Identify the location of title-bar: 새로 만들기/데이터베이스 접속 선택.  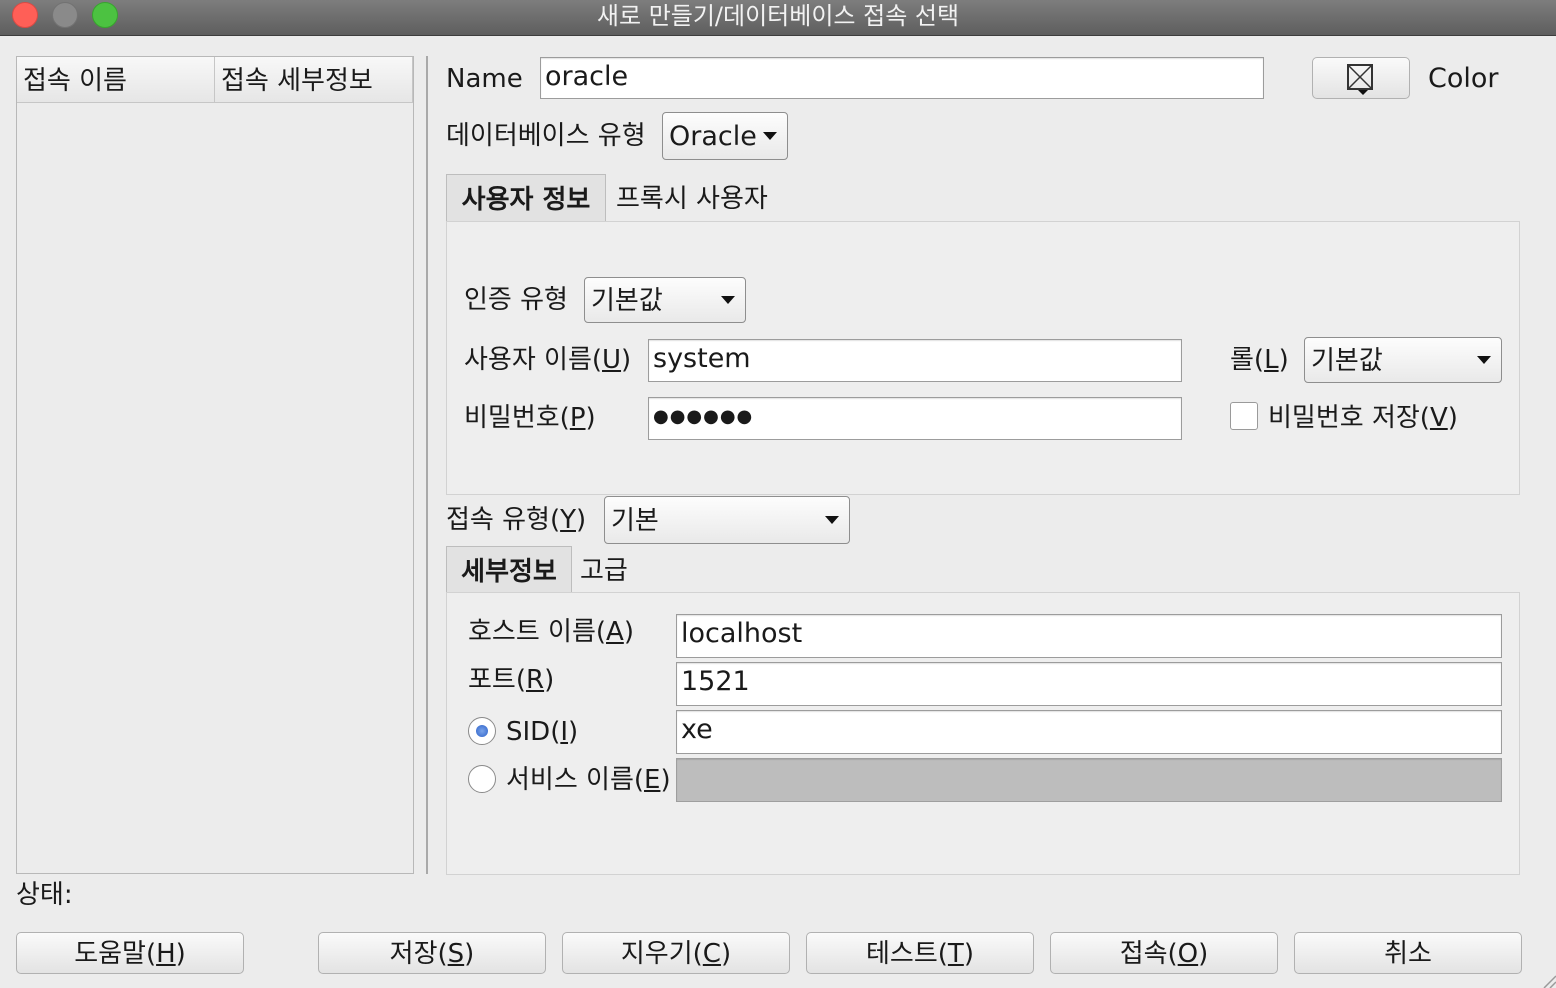
(778, 18).